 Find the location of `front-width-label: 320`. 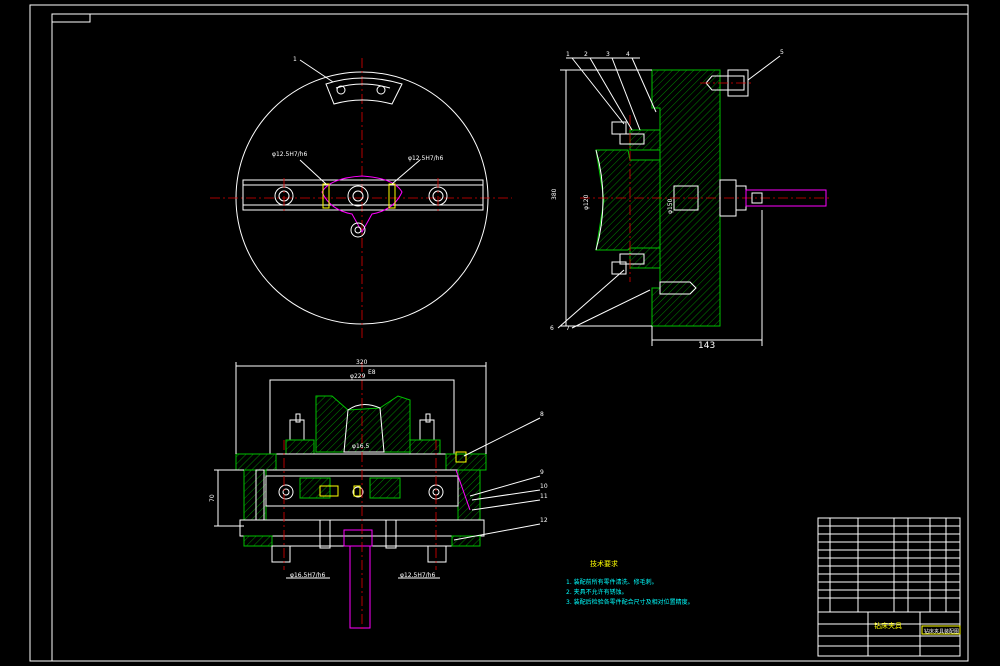

front-width-label: 320 is located at coordinates (362, 362).